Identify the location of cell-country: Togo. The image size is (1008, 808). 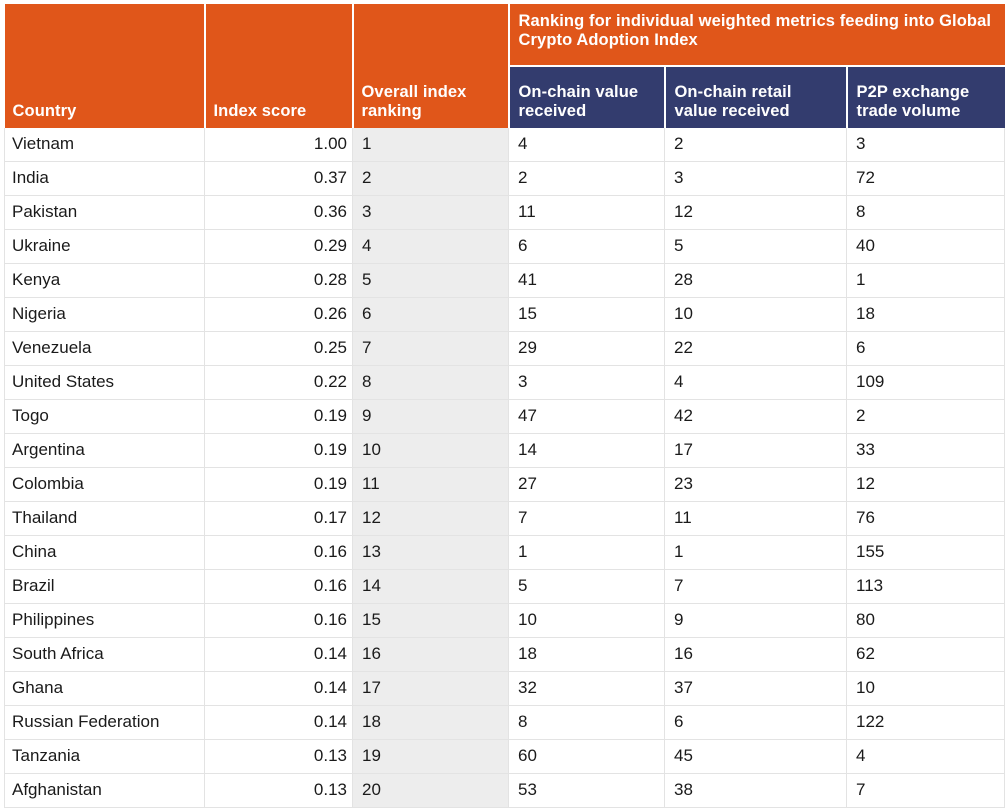
(104, 416).